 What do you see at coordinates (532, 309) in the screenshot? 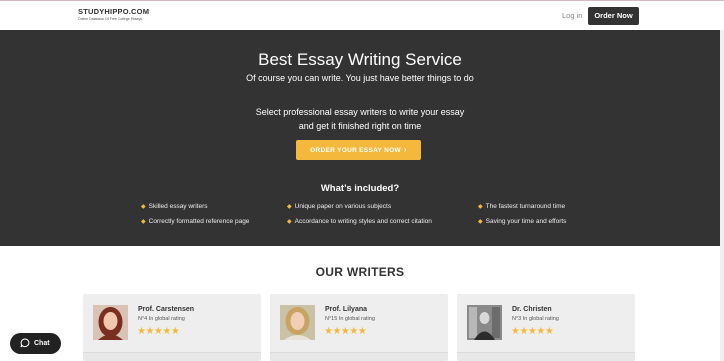
I see `writer-name: Dr. Christen` at bounding box center [532, 309].